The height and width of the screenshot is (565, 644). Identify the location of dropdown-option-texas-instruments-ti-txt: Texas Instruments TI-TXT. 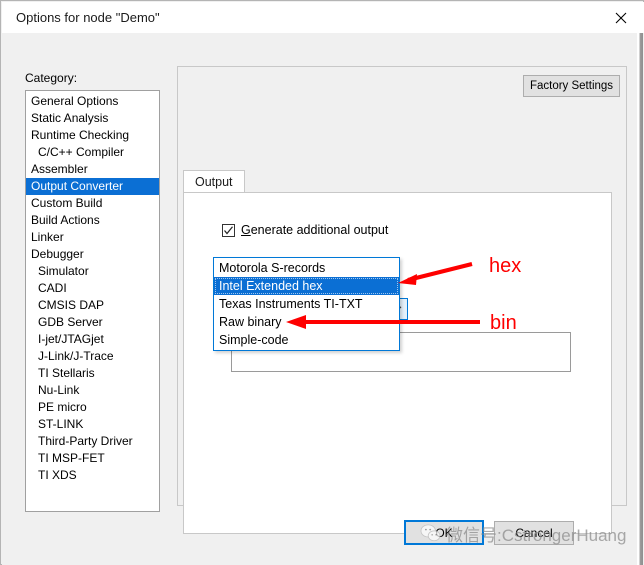
(306, 304).